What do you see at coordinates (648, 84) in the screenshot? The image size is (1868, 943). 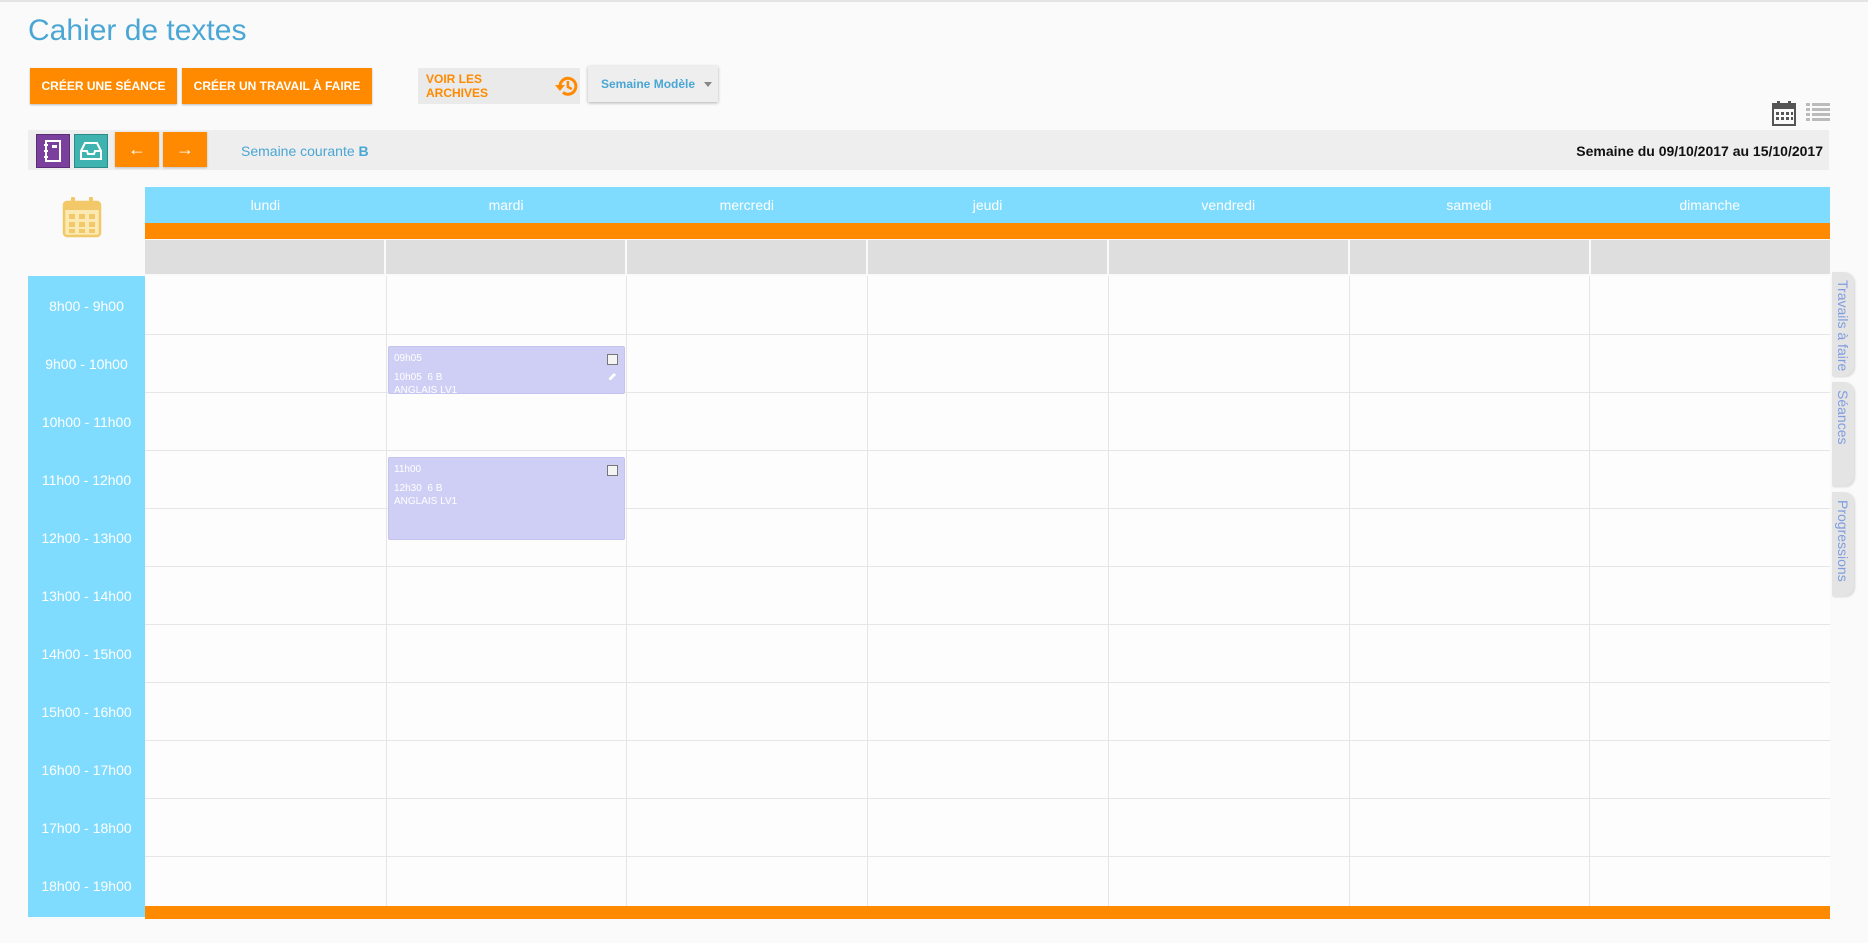 I see `week-model-value: Semaine Modèle` at bounding box center [648, 84].